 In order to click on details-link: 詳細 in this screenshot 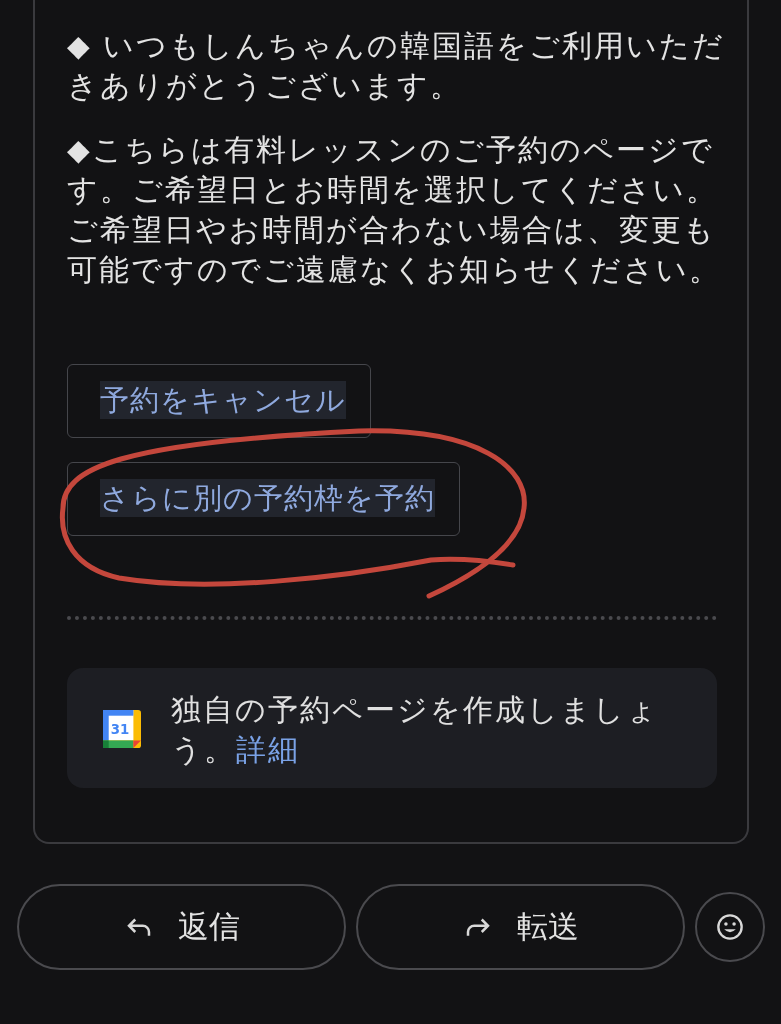, I will do `click(268, 750)`.